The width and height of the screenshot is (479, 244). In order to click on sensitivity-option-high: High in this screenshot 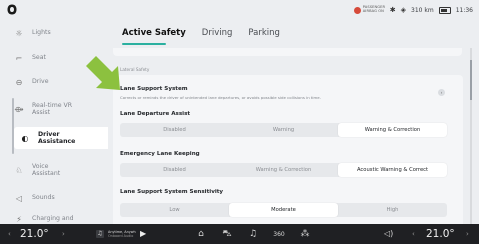, I will do `click(392, 210)`.